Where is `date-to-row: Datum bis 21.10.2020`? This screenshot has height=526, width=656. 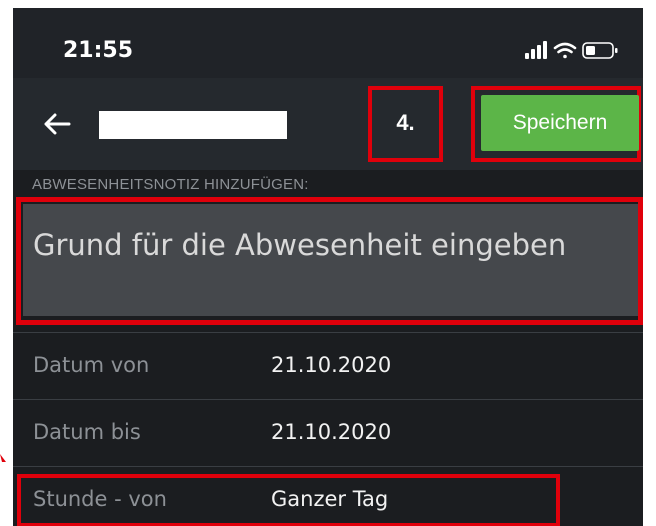
date-to-row: Datum bis 21.10.2020 is located at coordinates (328, 433).